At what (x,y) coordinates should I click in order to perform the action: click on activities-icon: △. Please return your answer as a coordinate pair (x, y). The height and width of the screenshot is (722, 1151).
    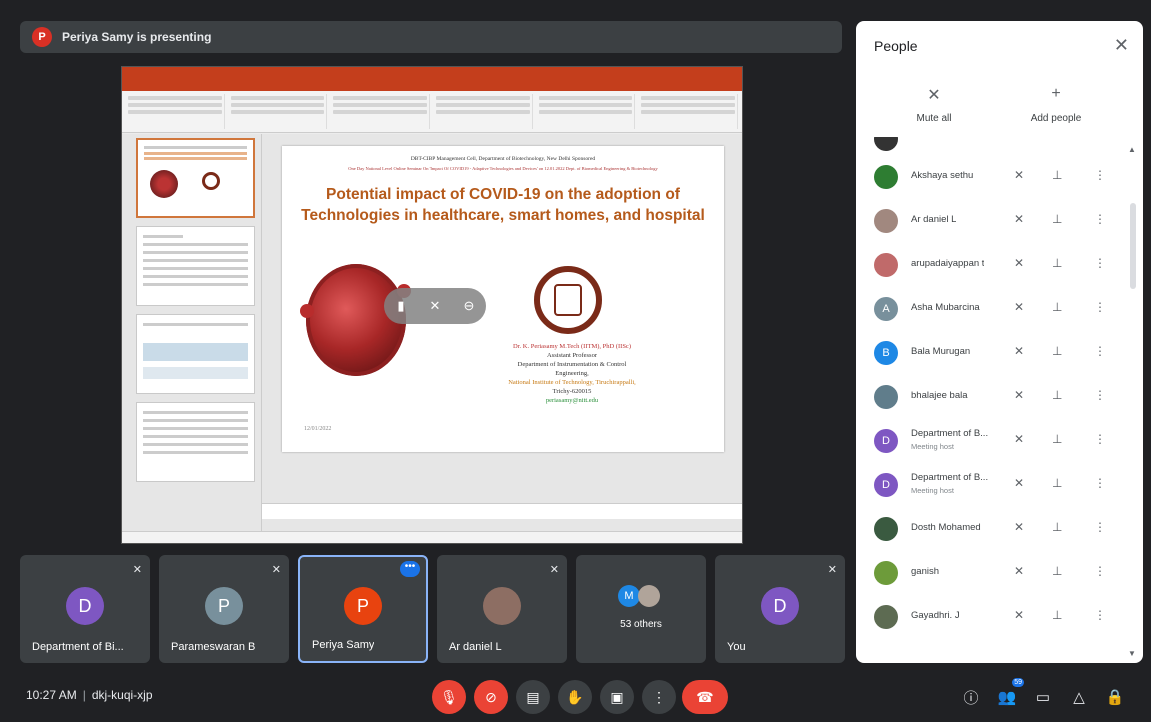
    Looking at the image, I should click on (1079, 697).